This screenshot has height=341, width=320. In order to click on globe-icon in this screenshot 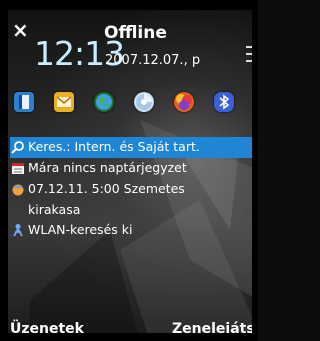, I will do `click(104, 102)`.